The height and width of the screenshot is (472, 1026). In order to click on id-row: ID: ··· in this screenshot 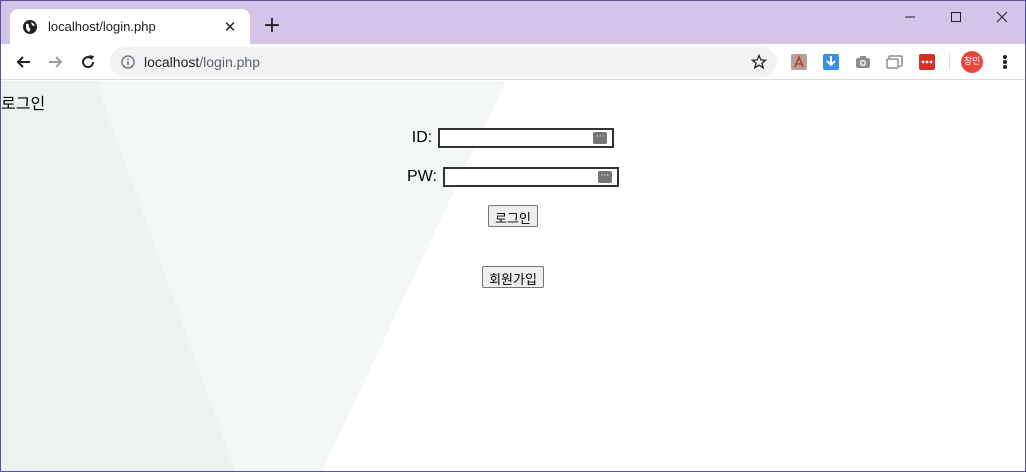, I will do `click(513, 138)`.